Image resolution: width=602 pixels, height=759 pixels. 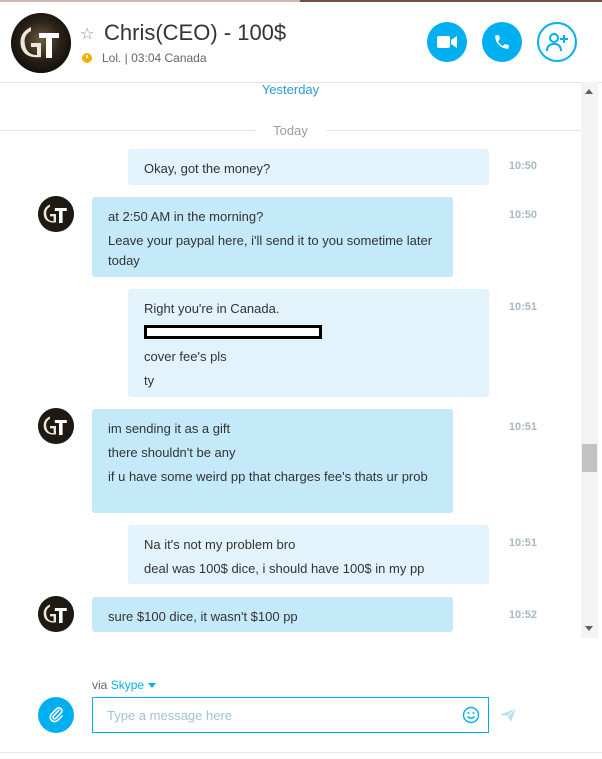 I want to click on via-service-name: Skype, so click(x=127, y=685).